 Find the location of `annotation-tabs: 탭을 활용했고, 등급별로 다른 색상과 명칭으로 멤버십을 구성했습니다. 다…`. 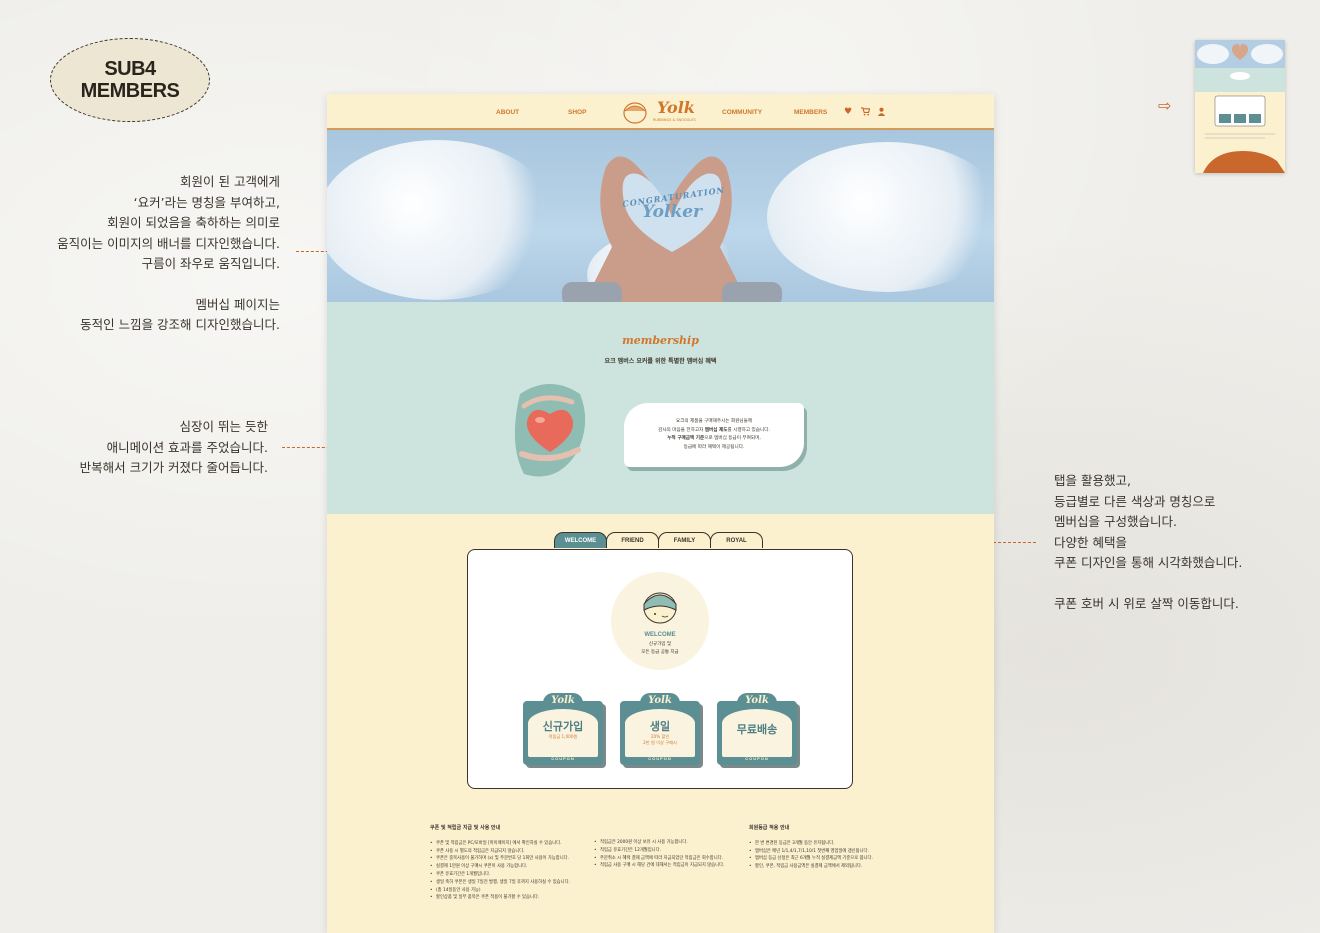

annotation-tabs: 탭을 활용했고, 등급별로 다른 색상과 명칭으로 멤버십을 구성했습니다. 다… is located at coordinates (1184, 542).